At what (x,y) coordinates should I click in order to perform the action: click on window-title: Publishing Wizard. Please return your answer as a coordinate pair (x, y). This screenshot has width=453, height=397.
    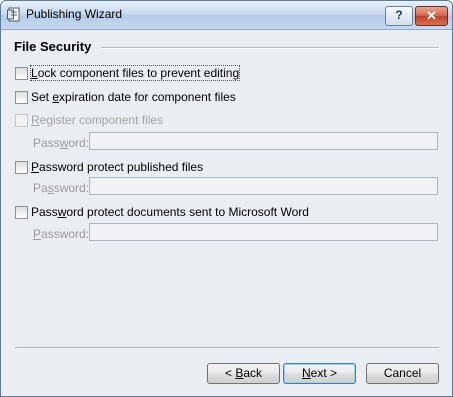
    Looking at the image, I should click on (74, 14).